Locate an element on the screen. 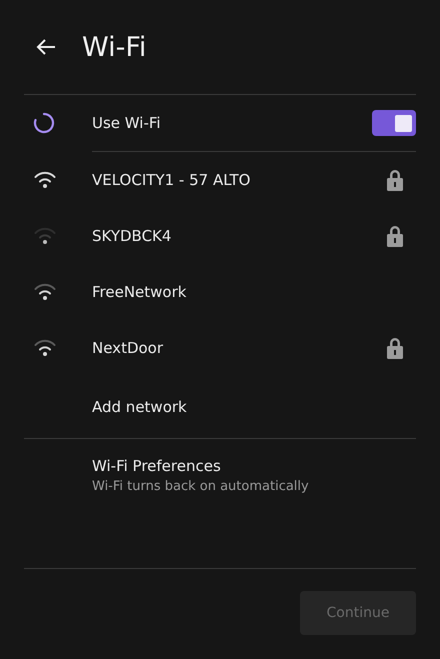 The image size is (440, 659). back-arrow-icon is located at coordinates (46, 47).